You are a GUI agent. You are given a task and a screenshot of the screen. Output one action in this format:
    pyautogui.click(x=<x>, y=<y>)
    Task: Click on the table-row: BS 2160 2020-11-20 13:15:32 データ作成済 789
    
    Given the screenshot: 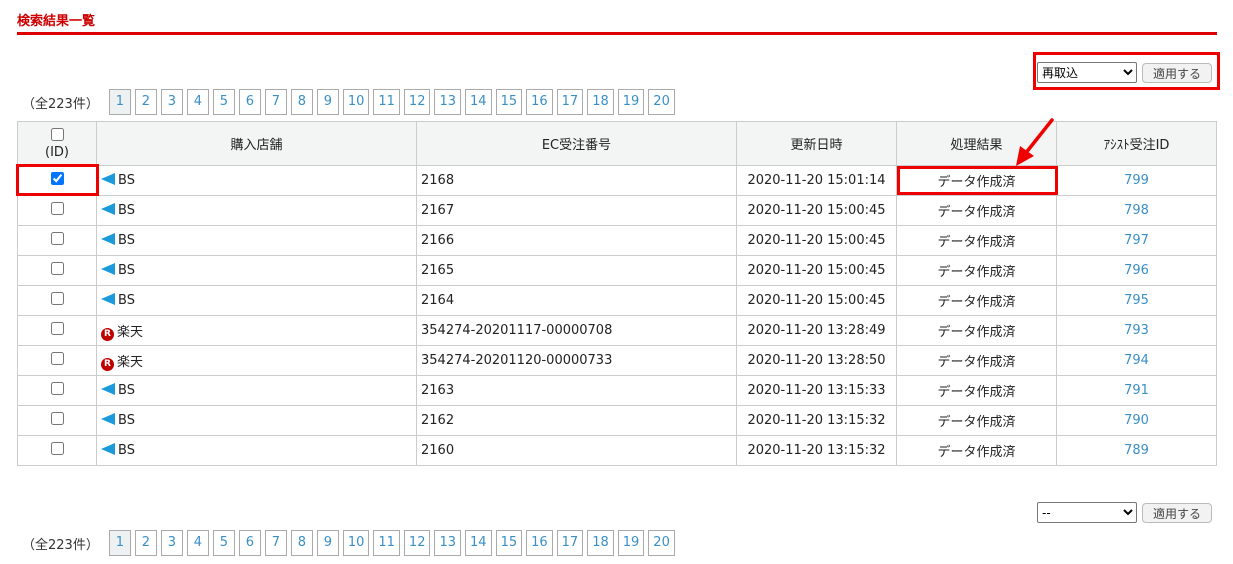 What is the action you would take?
    pyautogui.click(x=617, y=450)
    